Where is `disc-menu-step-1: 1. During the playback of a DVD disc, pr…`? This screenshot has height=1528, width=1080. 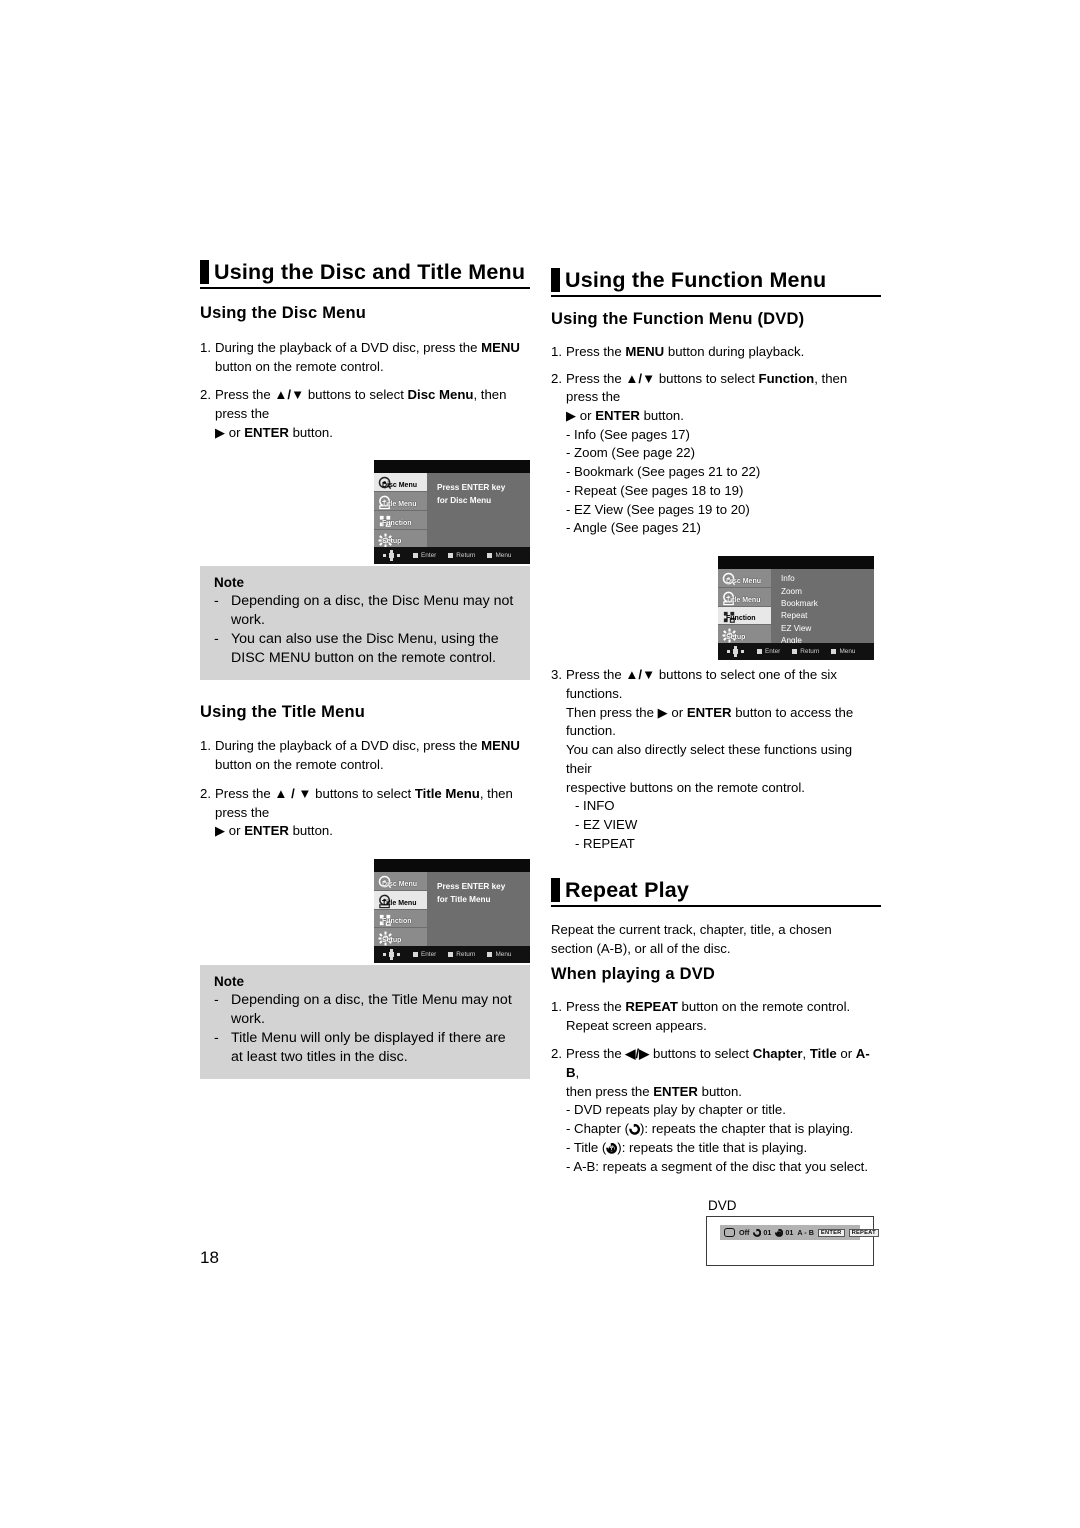 disc-menu-step-1: 1. During the playback of a DVD disc, pr… is located at coordinates (365, 357).